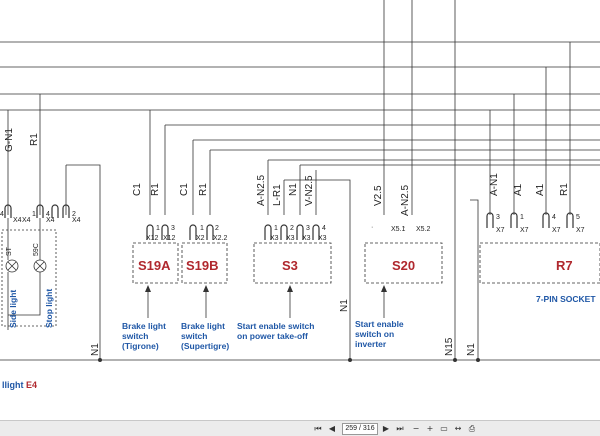 The height and width of the screenshot is (436, 600). I want to click on e4-pin-2-num: 1, so click(34, 214).